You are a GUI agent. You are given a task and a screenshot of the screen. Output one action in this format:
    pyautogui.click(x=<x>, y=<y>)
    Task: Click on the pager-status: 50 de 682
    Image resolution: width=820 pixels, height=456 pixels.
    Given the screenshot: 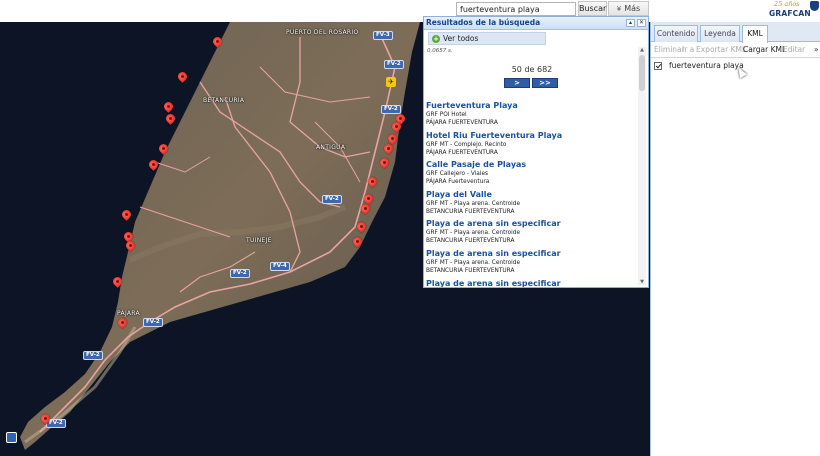 What is the action you would take?
    pyautogui.click(x=532, y=69)
    